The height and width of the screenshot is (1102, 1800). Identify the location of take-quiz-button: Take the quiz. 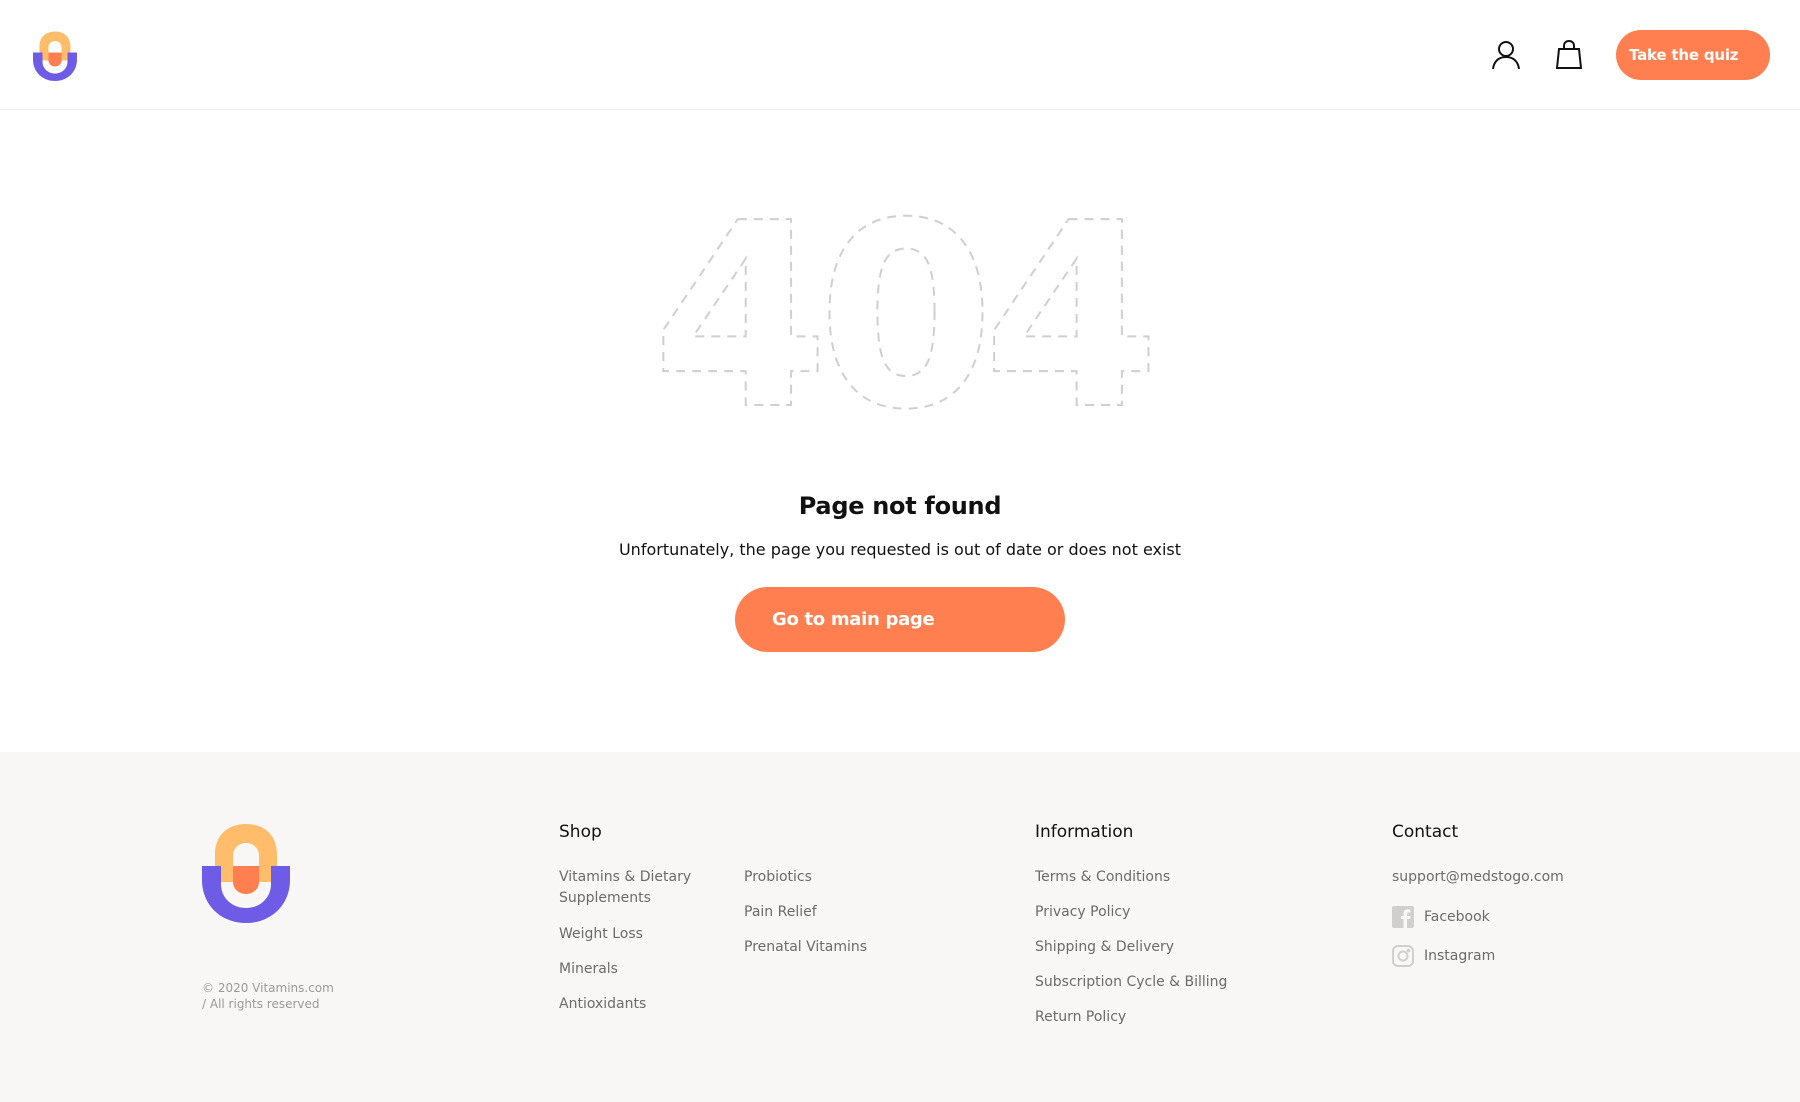
(1693, 55).